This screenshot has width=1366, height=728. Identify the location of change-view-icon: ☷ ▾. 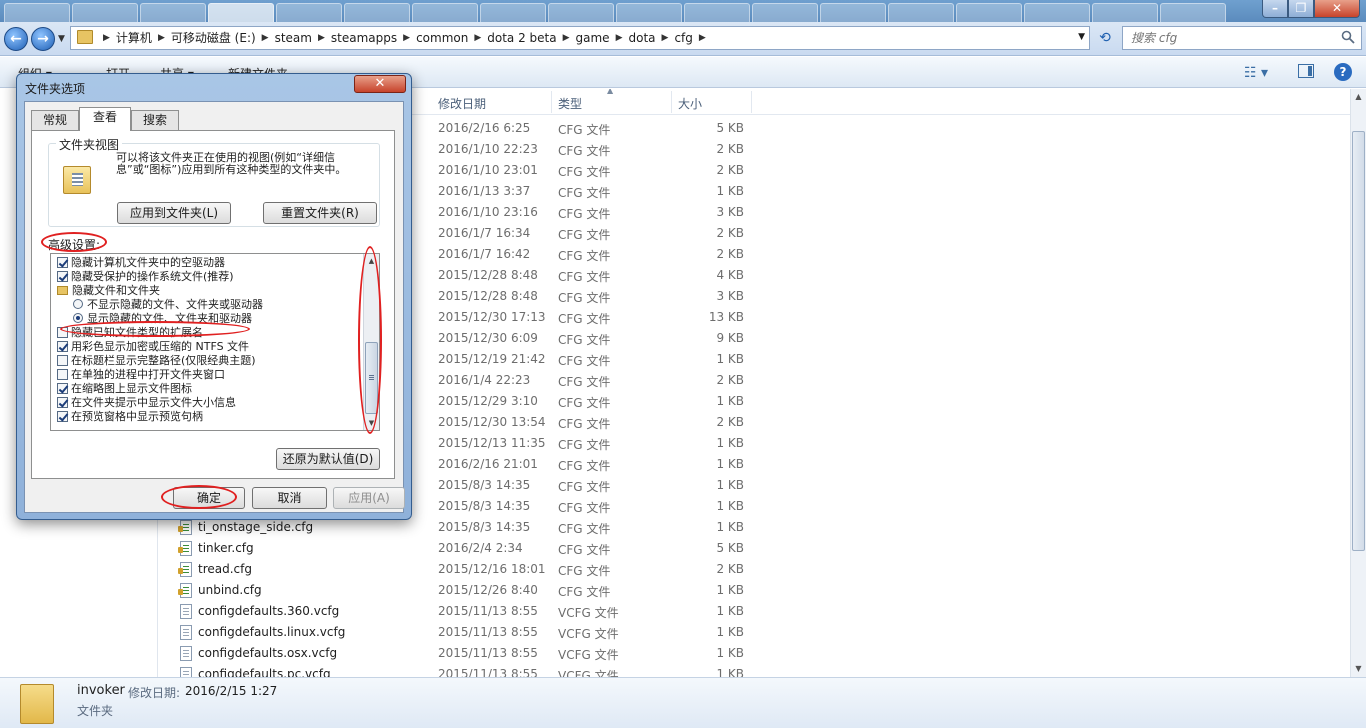
(1256, 73).